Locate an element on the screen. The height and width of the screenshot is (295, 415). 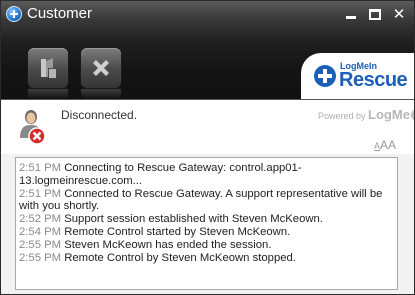
message-time: 2:52 PM is located at coordinates (40, 219).